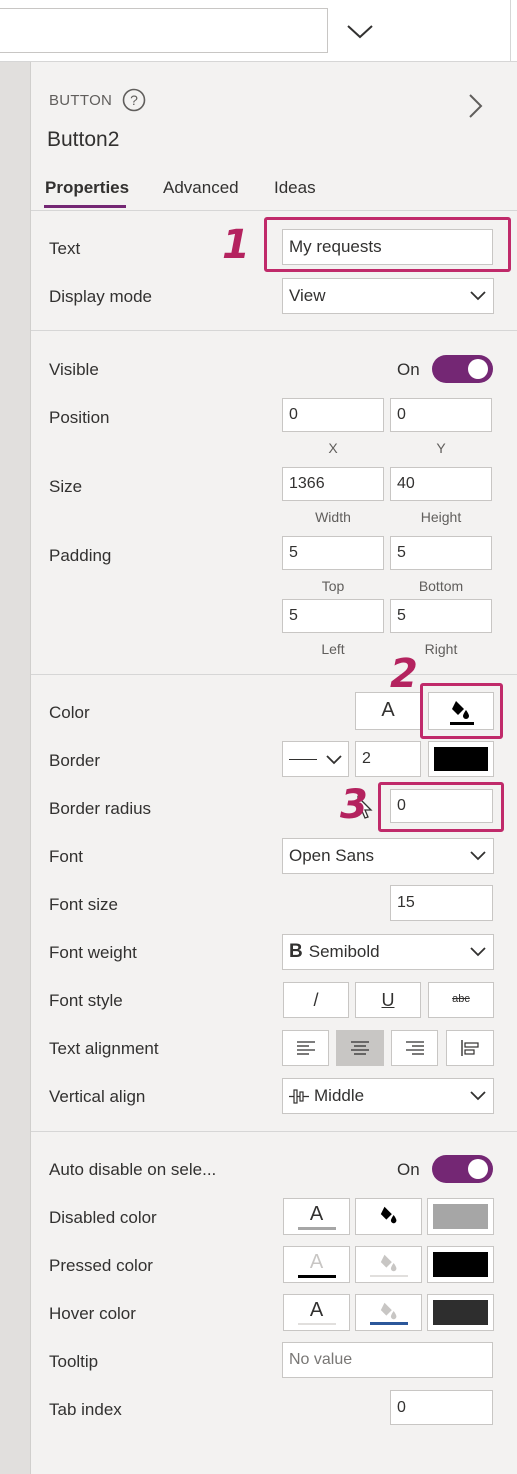 Image resolution: width=517 pixels, height=1474 pixels. Describe the element at coordinates (441, 448) in the screenshot. I see `y-caption: Y` at that location.